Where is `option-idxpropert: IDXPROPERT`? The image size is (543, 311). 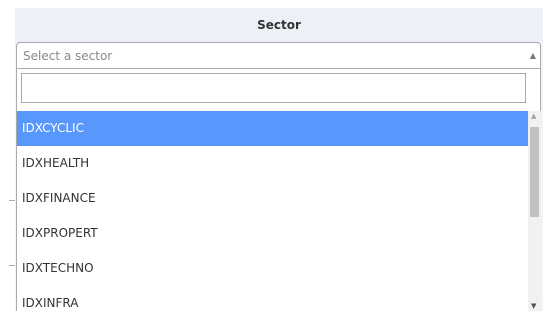
option-idxpropert: IDXPROPERT is located at coordinates (272, 233).